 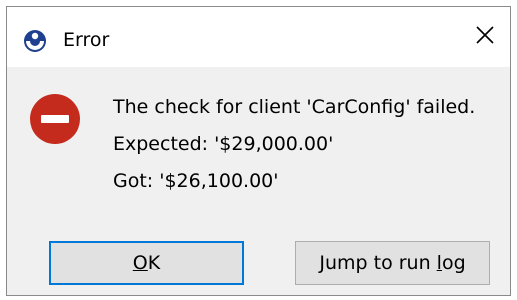 I want to click on jump-to-run-log-button: Jump to run l og, so click(x=392, y=263).